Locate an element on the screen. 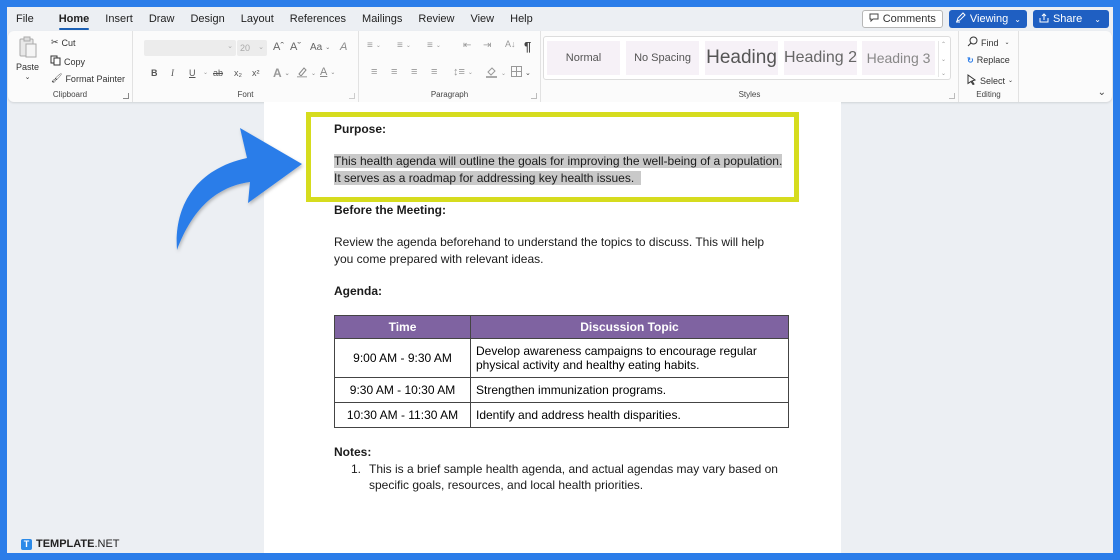 The width and height of the screenshot is (1120, 560). chevron-up-icon: ⌃ is located at coordinates (943, 44).